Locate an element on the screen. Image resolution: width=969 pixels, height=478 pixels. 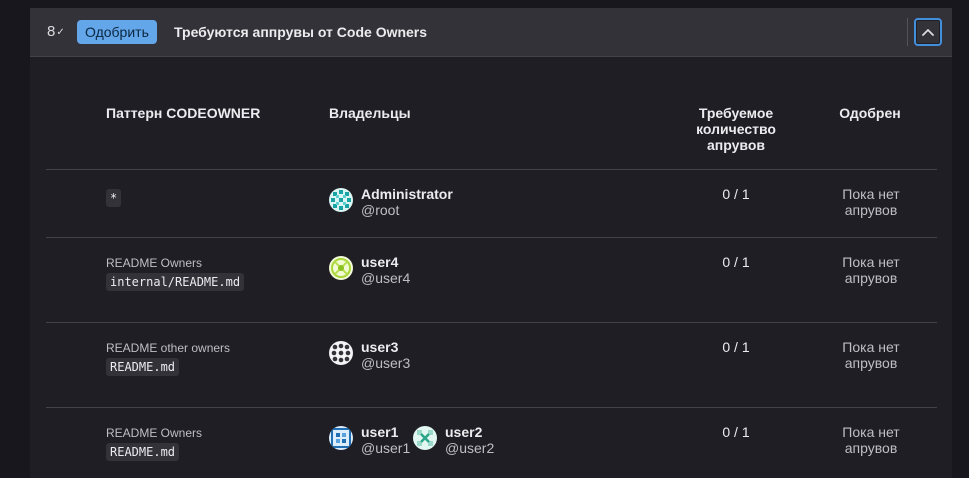
column-header-approved: Одобрен is located at coordinates (870, 113).